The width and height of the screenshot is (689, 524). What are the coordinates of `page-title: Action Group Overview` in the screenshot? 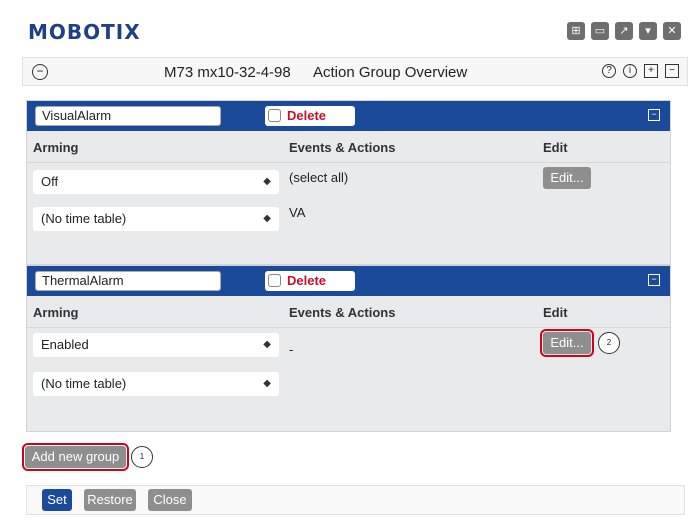 It's located at (390, 72).